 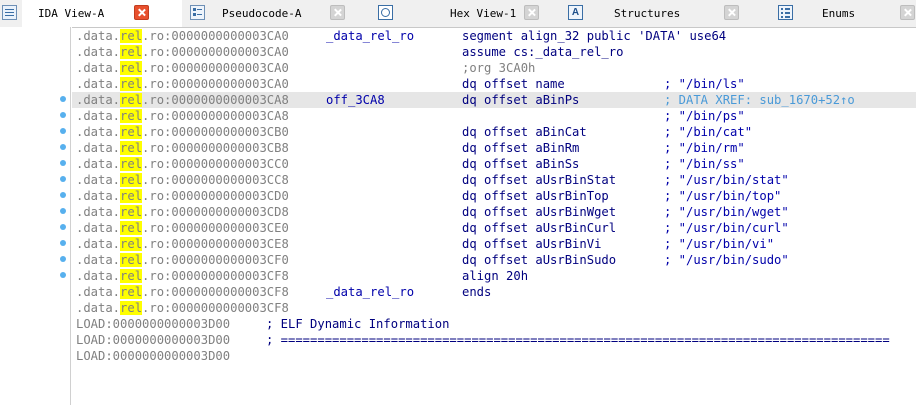 What do you see at coordinates (847, 13) in the screenshot?
I see `tab-enums: Enums` at bounding box center [847, 13].